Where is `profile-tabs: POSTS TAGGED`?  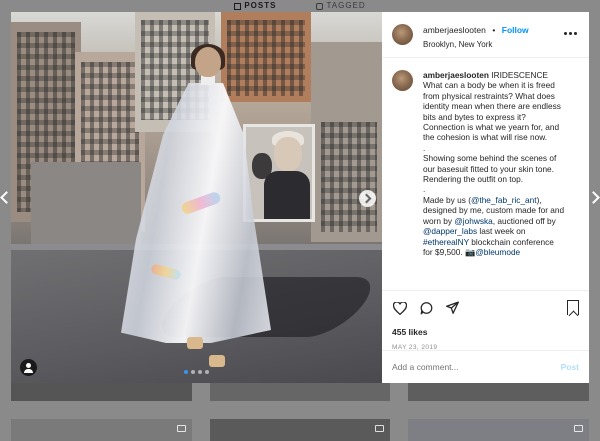
profile-tabs: POSTS TAGGED is located at coordinates (300, 6).